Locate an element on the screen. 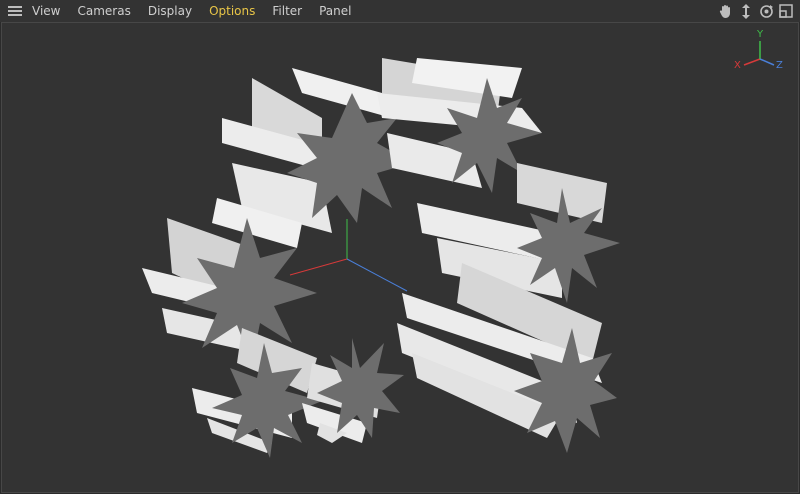 This screenshot has width=800, height=494. viewport-tools is located at coordinates (756, 11).